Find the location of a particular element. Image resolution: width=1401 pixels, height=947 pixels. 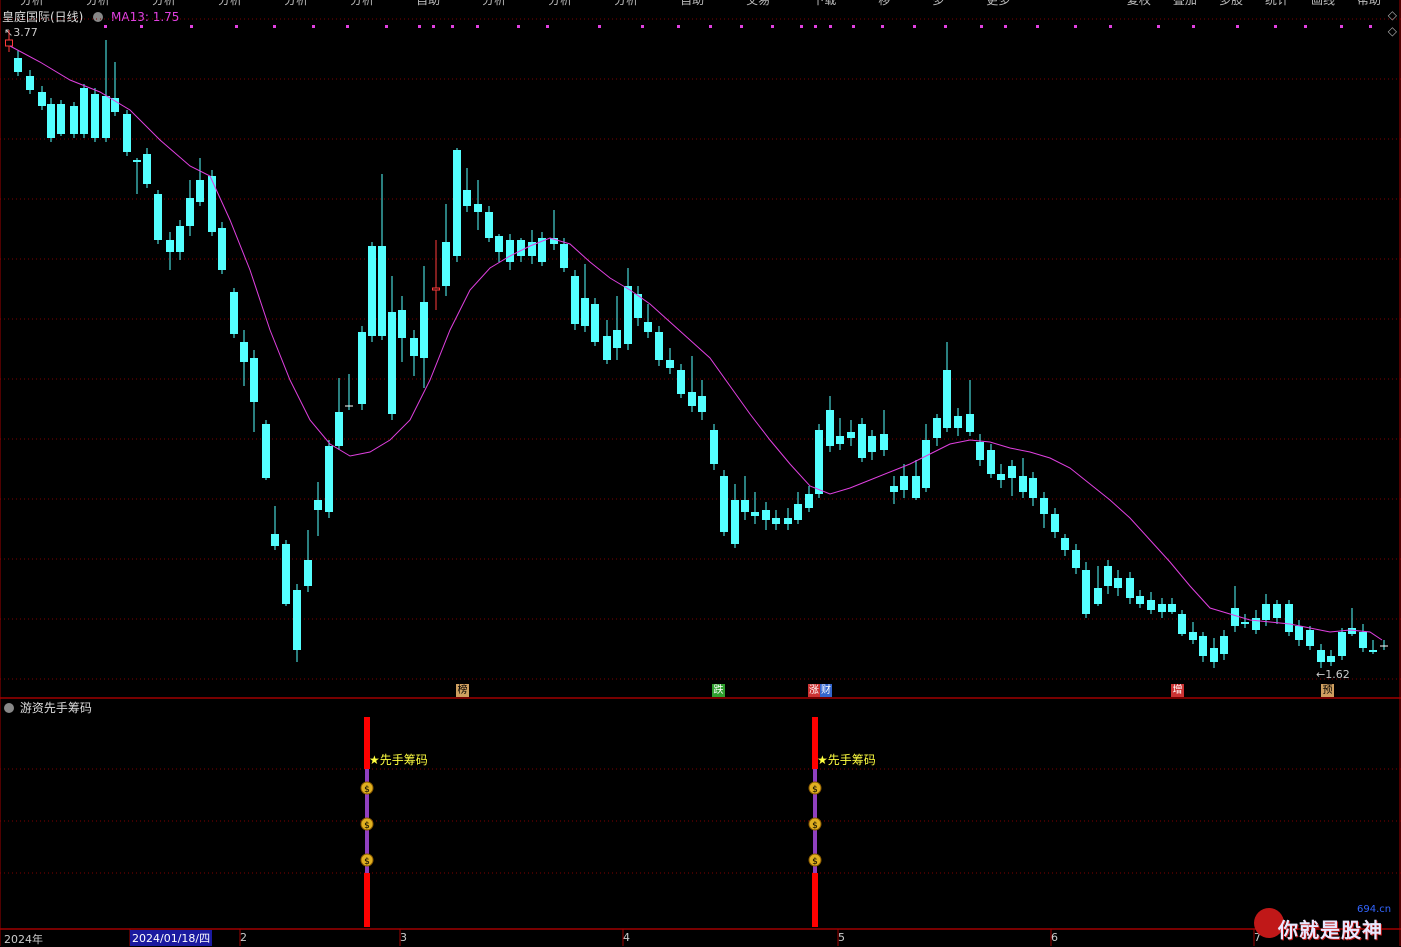

watermark-logo: 694.cn 你就是股神 is located at coordinates (1326, 923).